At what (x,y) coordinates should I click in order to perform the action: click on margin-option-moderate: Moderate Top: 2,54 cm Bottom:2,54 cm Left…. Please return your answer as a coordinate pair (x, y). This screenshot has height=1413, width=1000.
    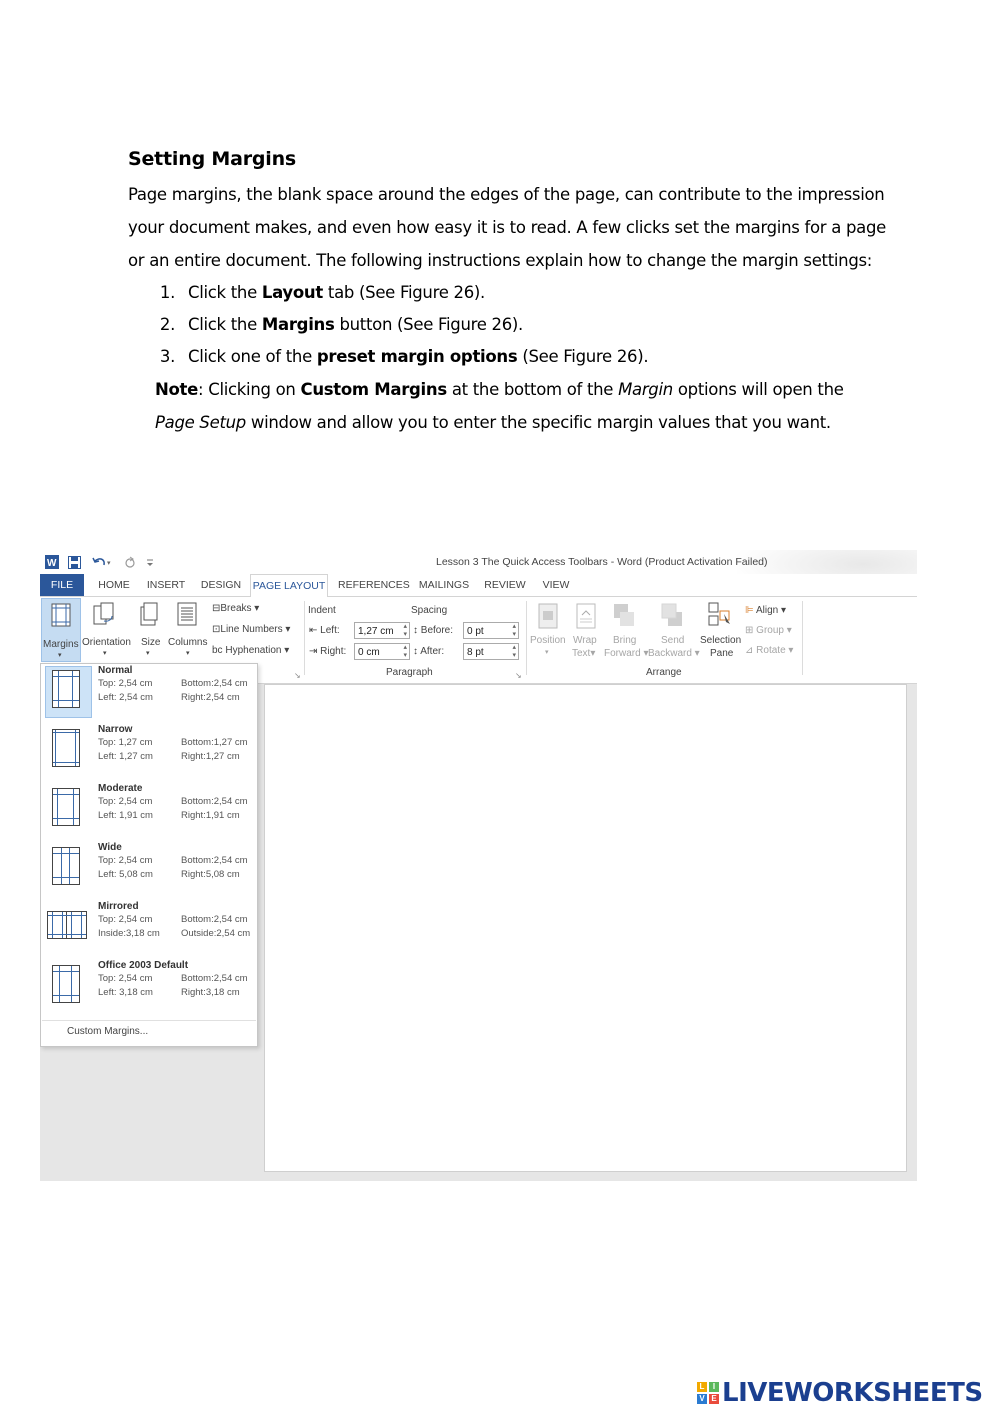
    Looking at the image, I should click on (149, 810).